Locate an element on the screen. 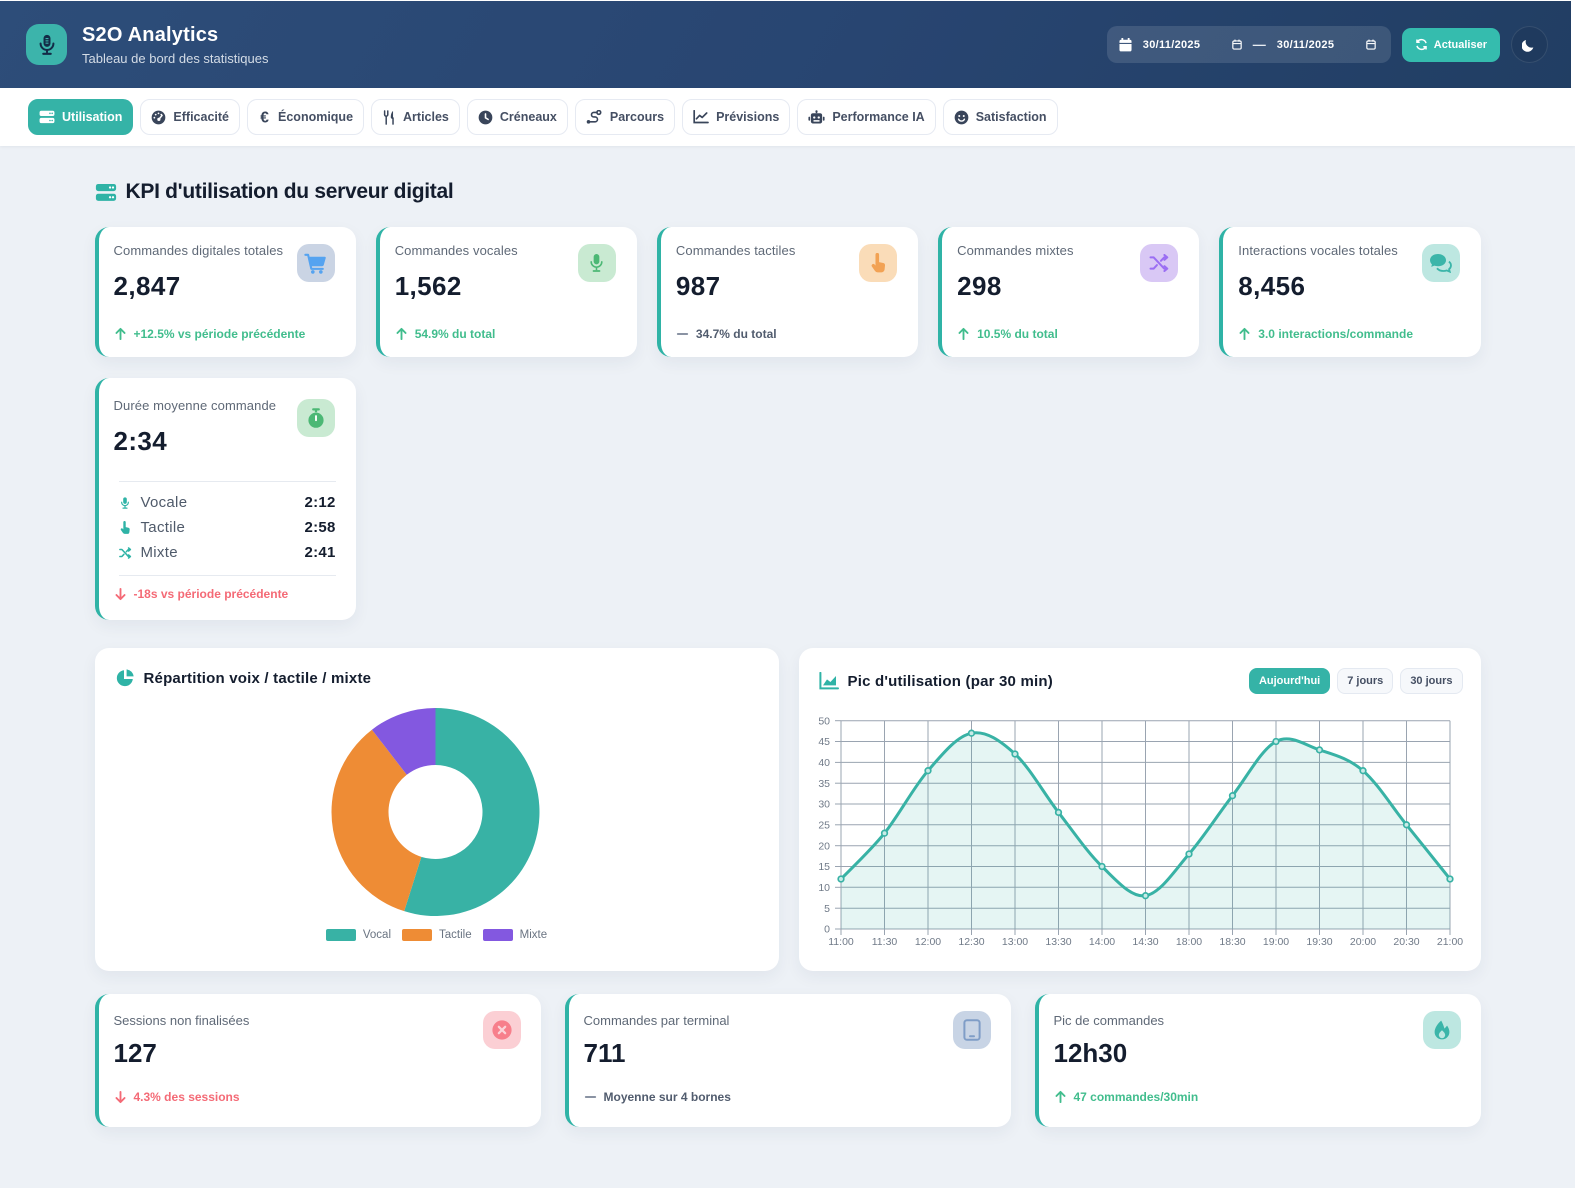 This screenshot has width=1575, height=1188. svg-text: 18:00 is located at coordinates (1188, 942).